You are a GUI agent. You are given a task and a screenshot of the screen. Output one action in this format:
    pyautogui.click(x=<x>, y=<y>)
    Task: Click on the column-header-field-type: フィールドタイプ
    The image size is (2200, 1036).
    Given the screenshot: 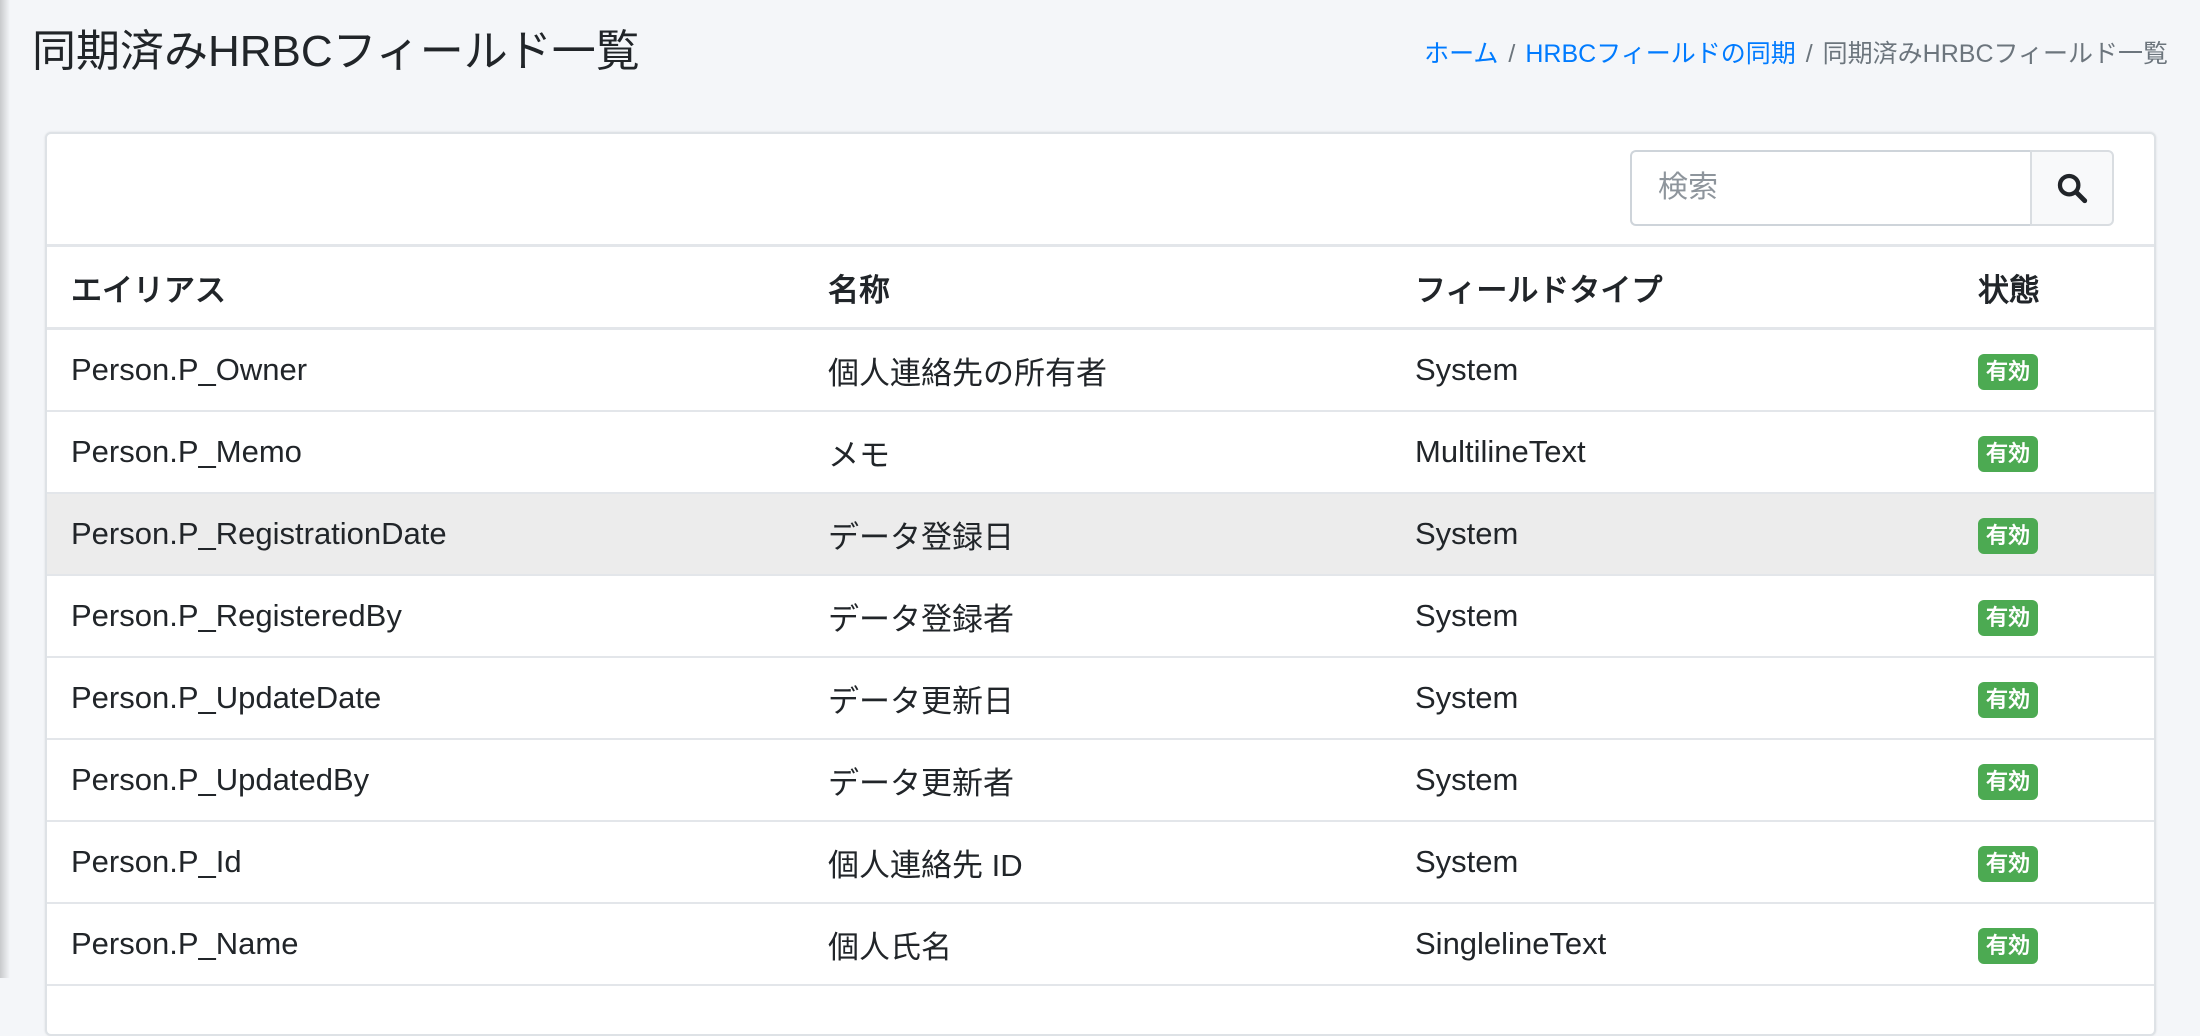 What is the action you would take?
    pyautogui.click(x=1672, y=288)
    